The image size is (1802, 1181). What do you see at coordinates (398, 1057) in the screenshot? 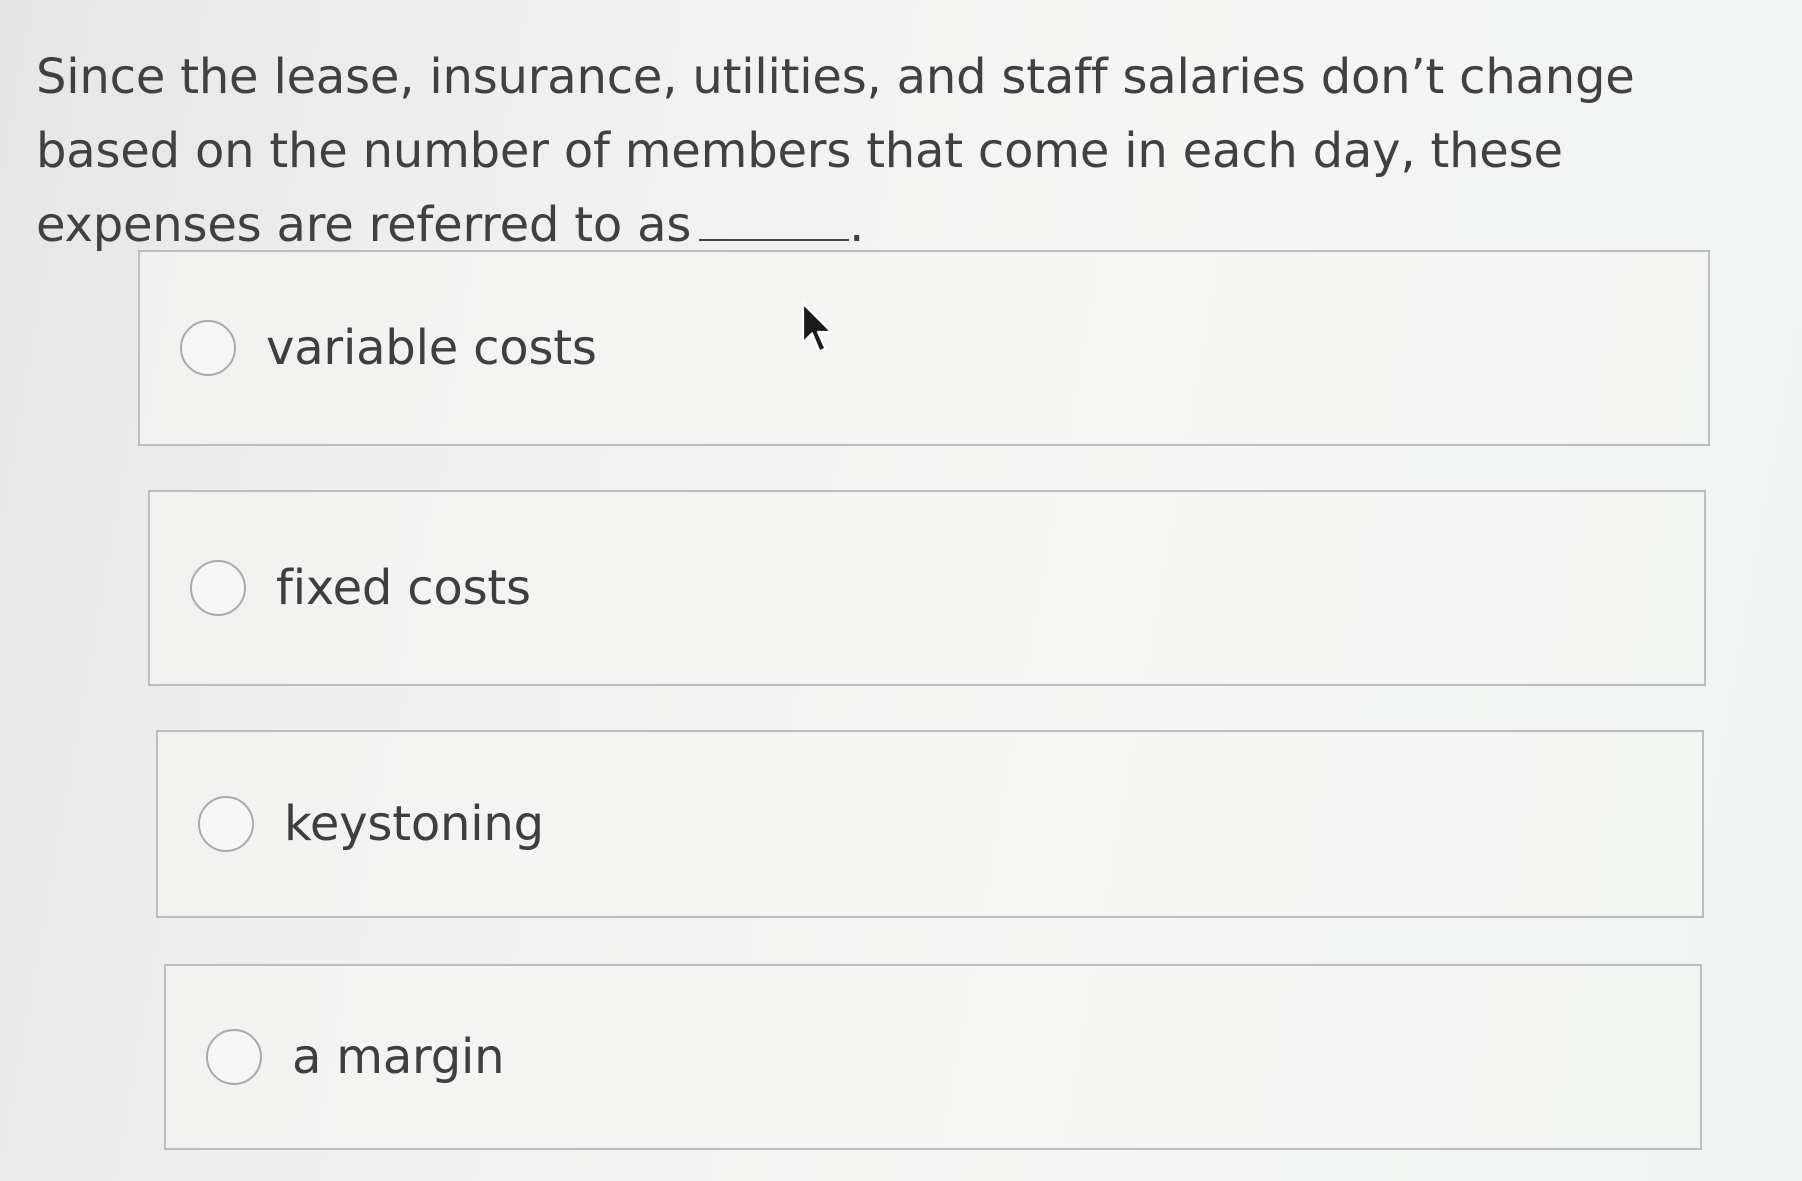
I see `option-label: a margin` at bounding box center [398, 1057].